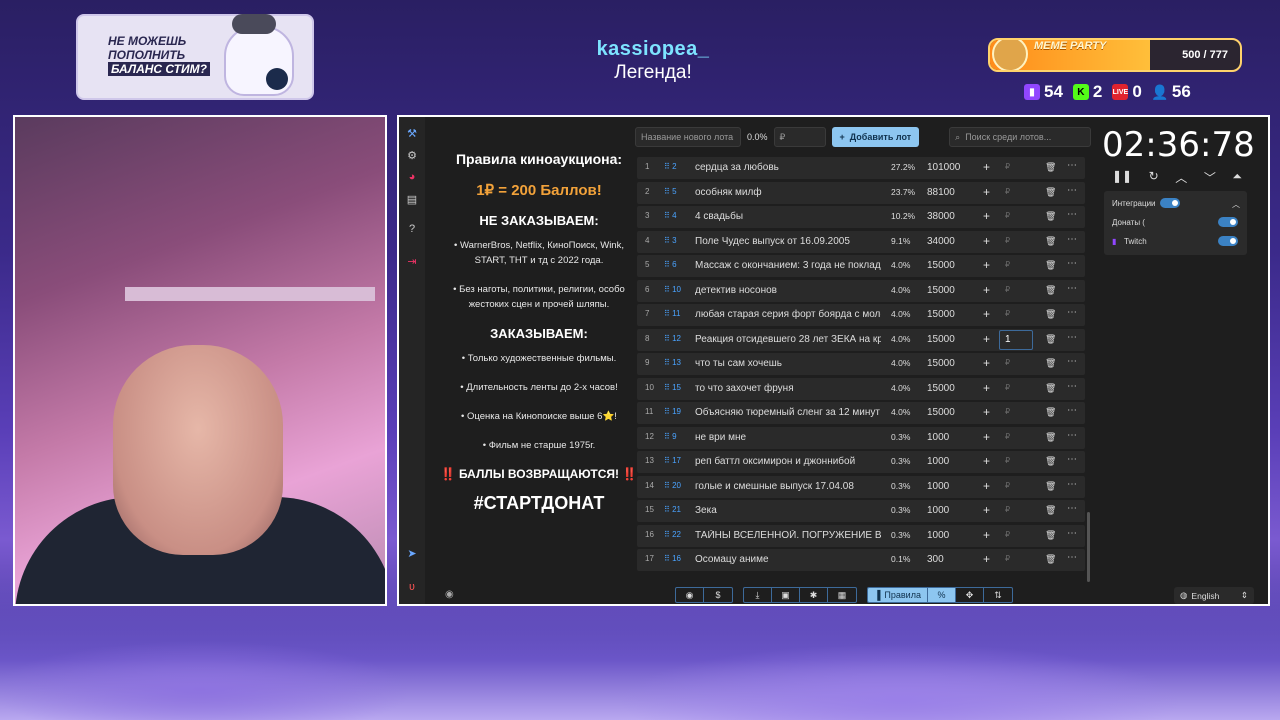 This screenshot has height=720, width=1280. I want to click on lot-row: 2 ⠿ 5 особняк милф 23.7% 88100 + ₽ 🗑 ⋯, so click(861, 192).